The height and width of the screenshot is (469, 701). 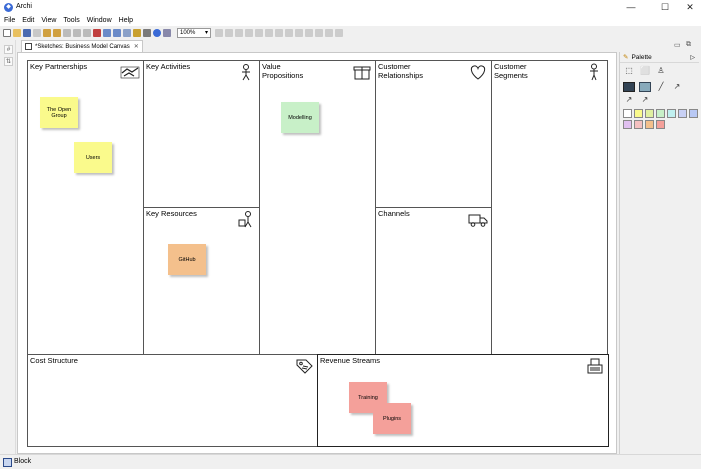 I want to click on save-all-icon, so click(x=37, y=32).